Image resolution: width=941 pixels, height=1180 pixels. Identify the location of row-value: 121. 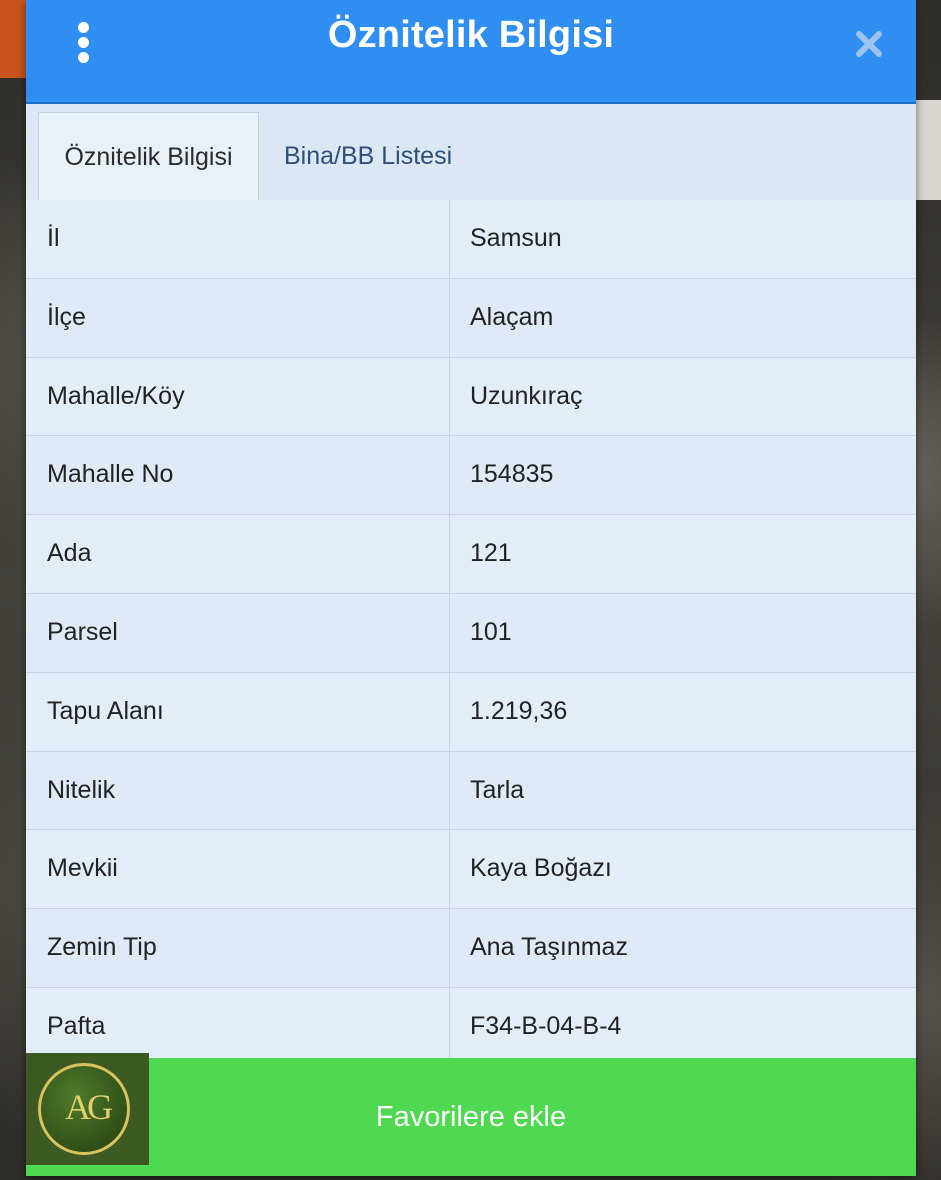
(491, 553).